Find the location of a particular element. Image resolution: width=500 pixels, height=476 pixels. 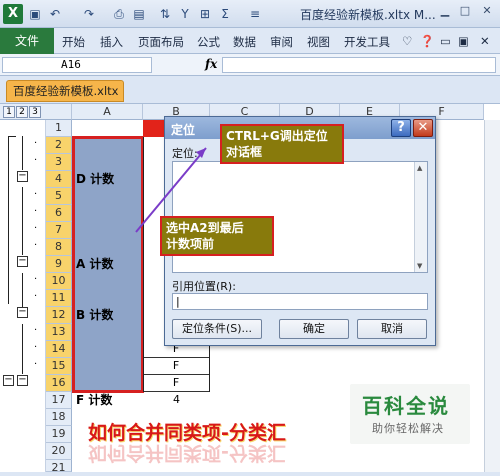

reference-input: | is located at coordinates (300, 301).